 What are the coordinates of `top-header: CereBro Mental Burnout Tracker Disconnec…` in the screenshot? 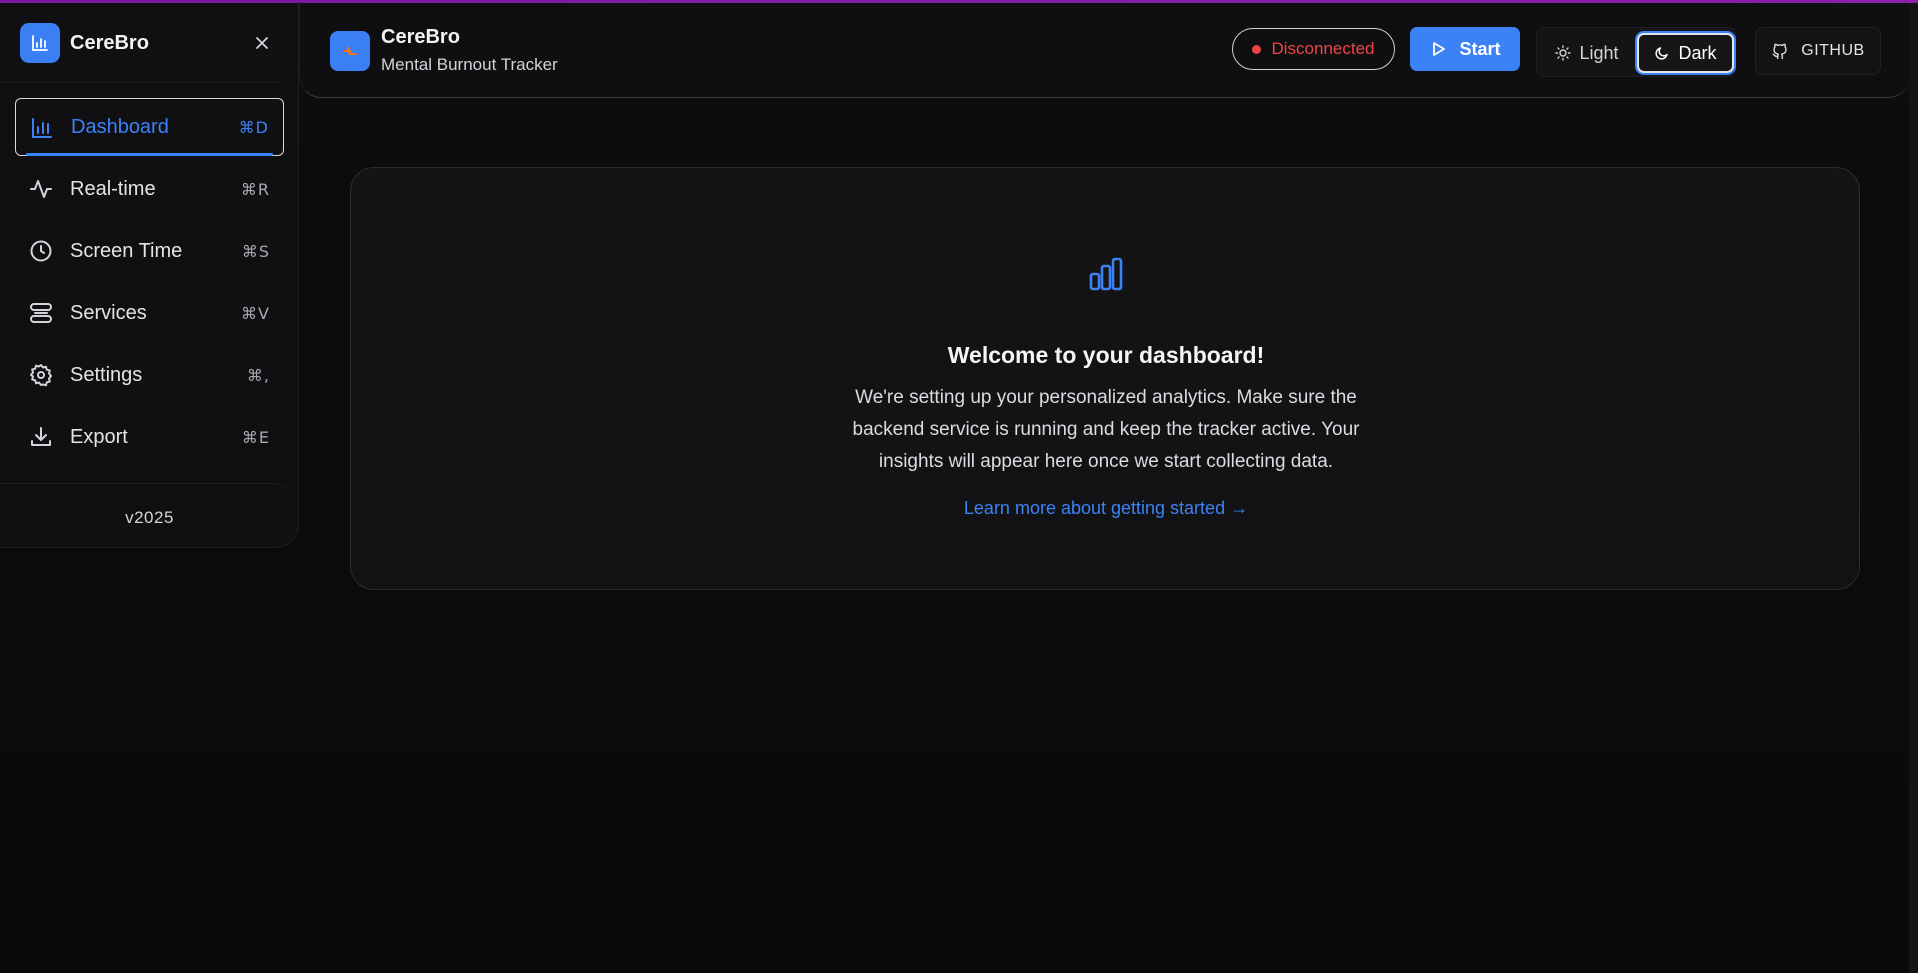 It's located at (1104, 50).